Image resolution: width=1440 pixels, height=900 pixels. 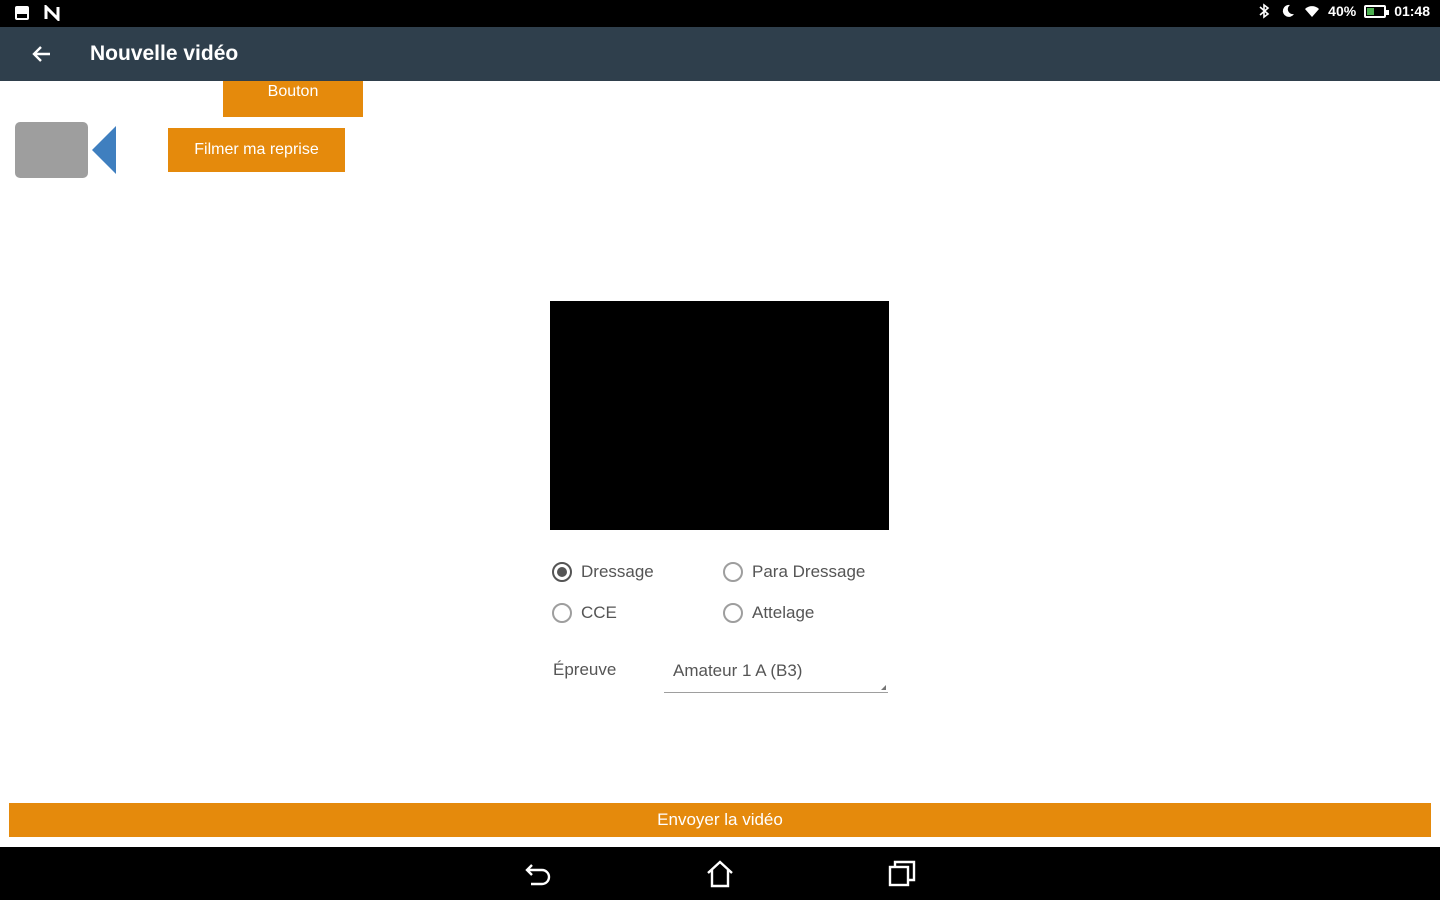 What do you see at coordinates (720, 54) in the screenshot?
I see `app-bar: Nouvelle vidéo` at bounding box center [720, 54].